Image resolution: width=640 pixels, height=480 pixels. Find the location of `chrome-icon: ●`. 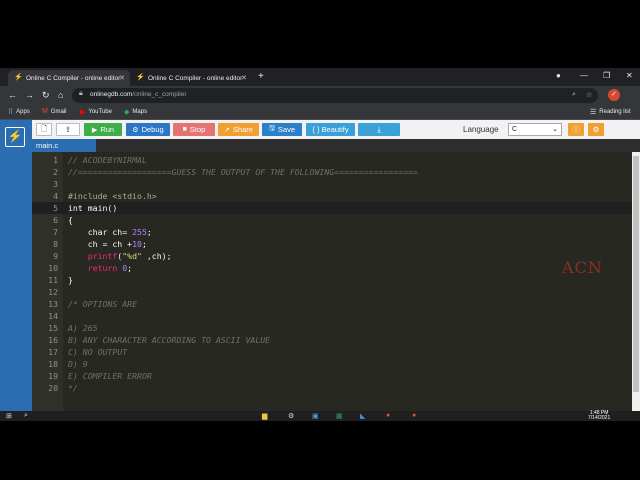

chrome-icon: ● is located at coordinates (388, 415).